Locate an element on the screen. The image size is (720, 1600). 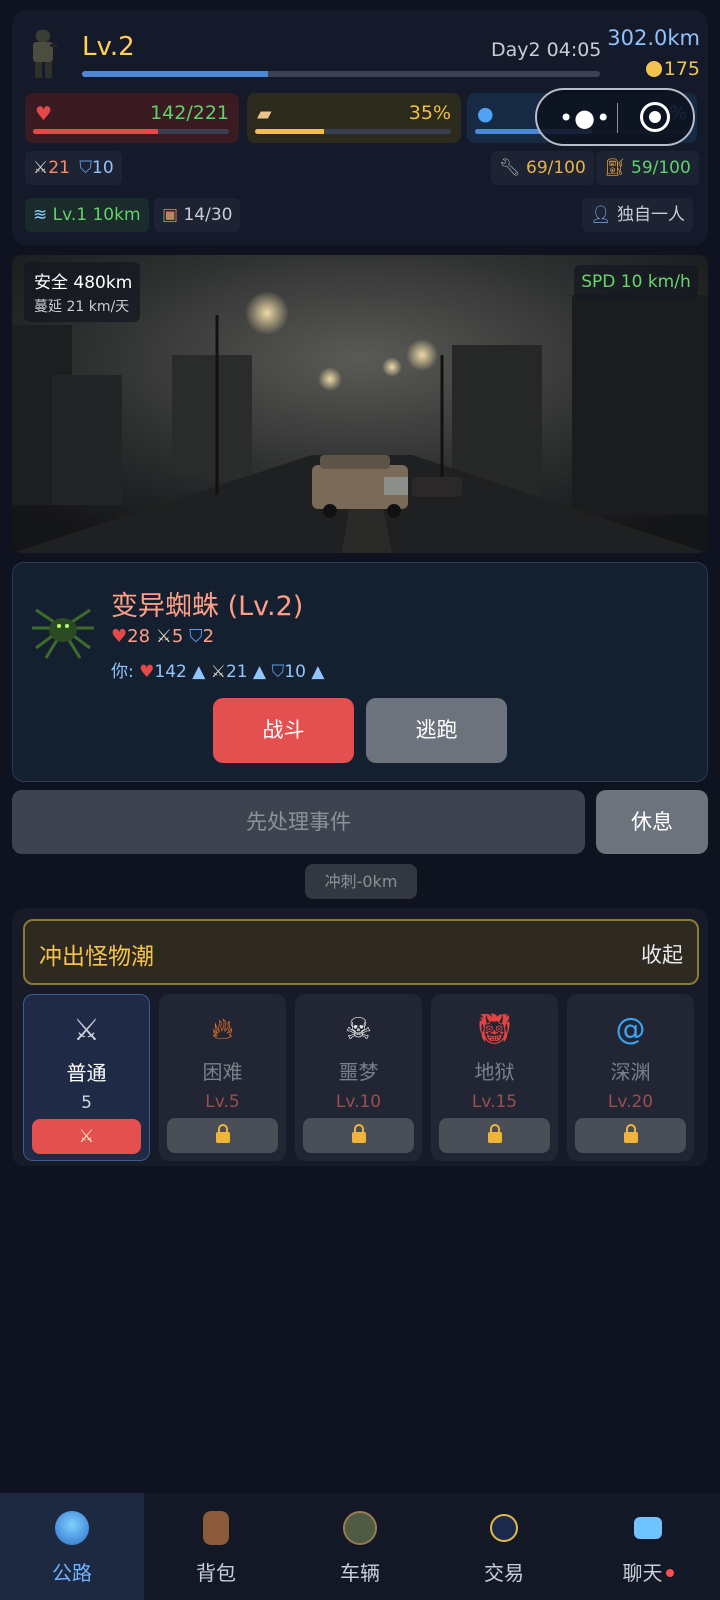
cargo-value: 14/30 is located at coordinates (208, 215).